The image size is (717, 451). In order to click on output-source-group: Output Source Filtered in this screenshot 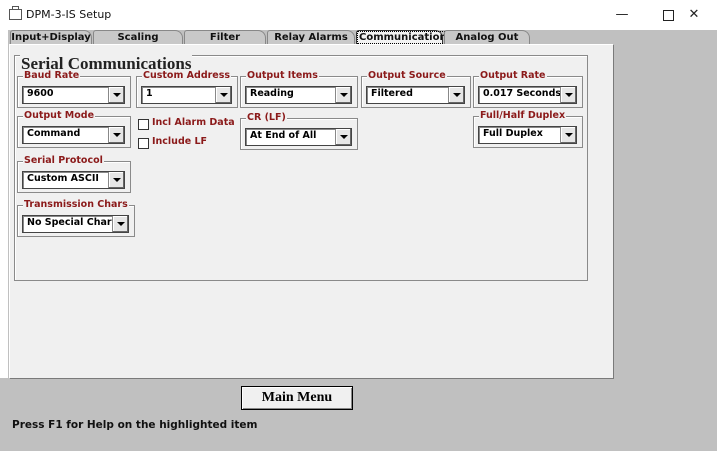, I will do `click(416, 89)`.